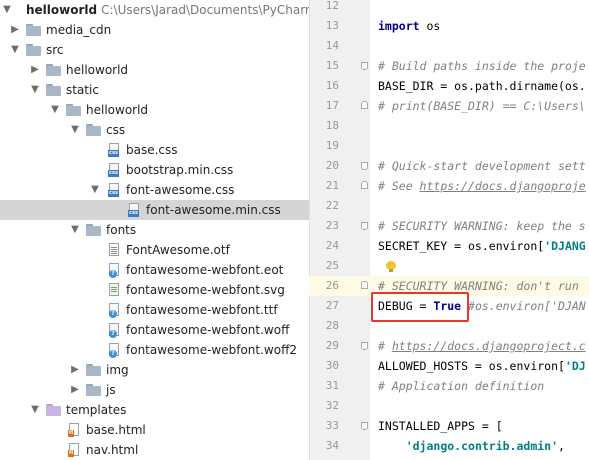 The width and height of the screenshot is (589, 460). What do you see at coordinates (332, 65) in the screenshot?
I see `line-number: 15` at bounding box center [332, 65].